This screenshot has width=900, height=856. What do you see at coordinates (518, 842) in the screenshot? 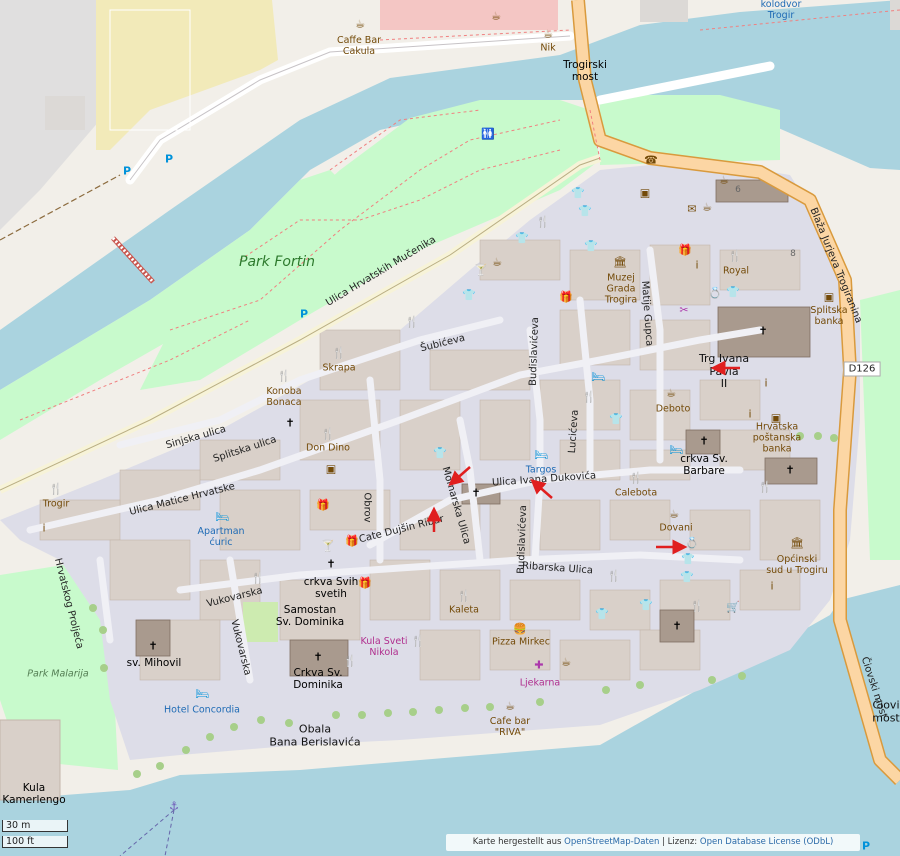
I see `attribution-prefix: Karte hergestellt aus` at bounding box center [518, 842].